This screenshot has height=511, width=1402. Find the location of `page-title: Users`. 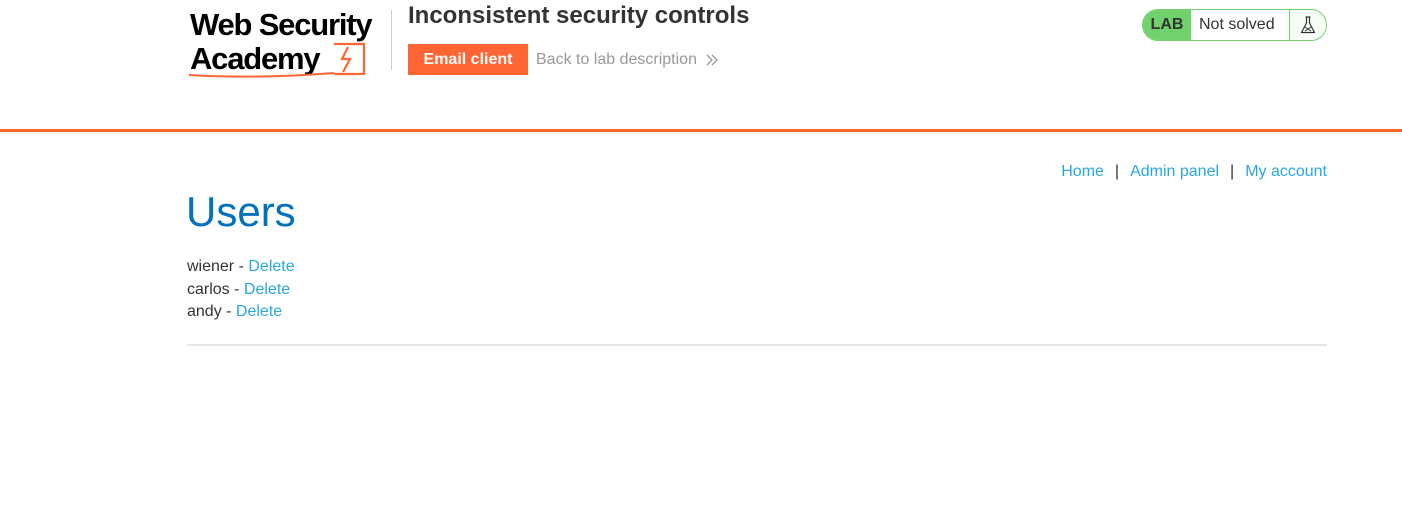

page-title: Users is located at coordinates (241, 211).